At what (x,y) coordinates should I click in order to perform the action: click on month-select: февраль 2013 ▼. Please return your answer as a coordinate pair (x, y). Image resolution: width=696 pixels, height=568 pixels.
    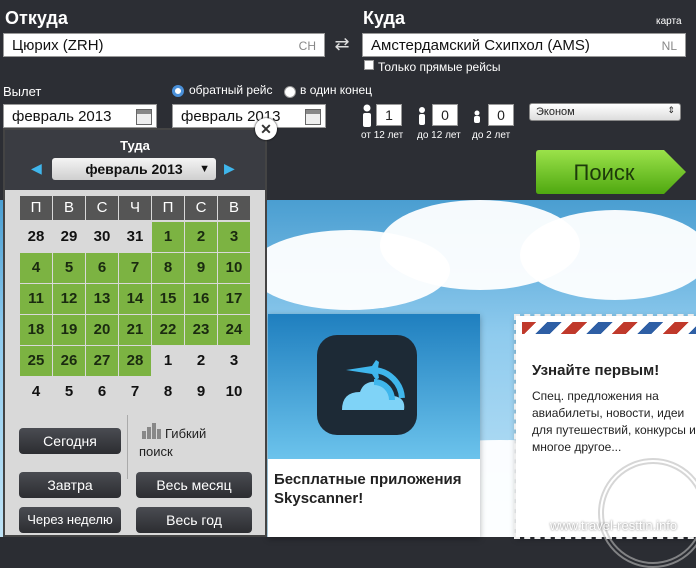
    Looking at the image, I should click on (134, 169).